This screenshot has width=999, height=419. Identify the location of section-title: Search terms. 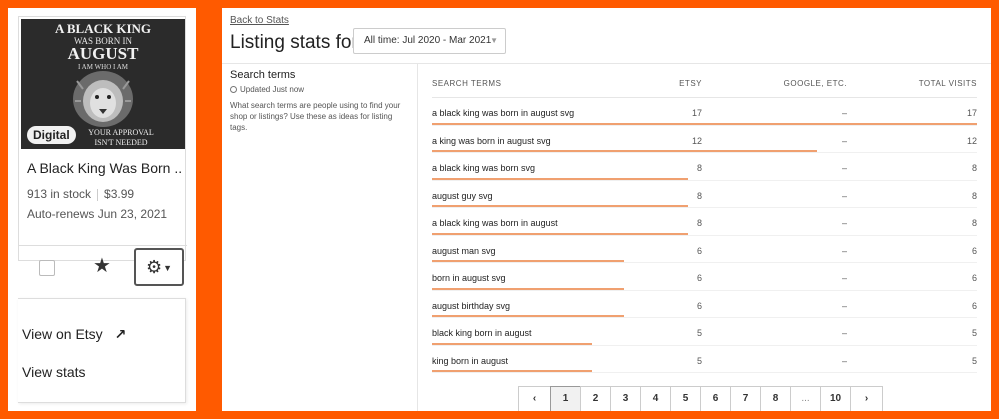
(263, 75).